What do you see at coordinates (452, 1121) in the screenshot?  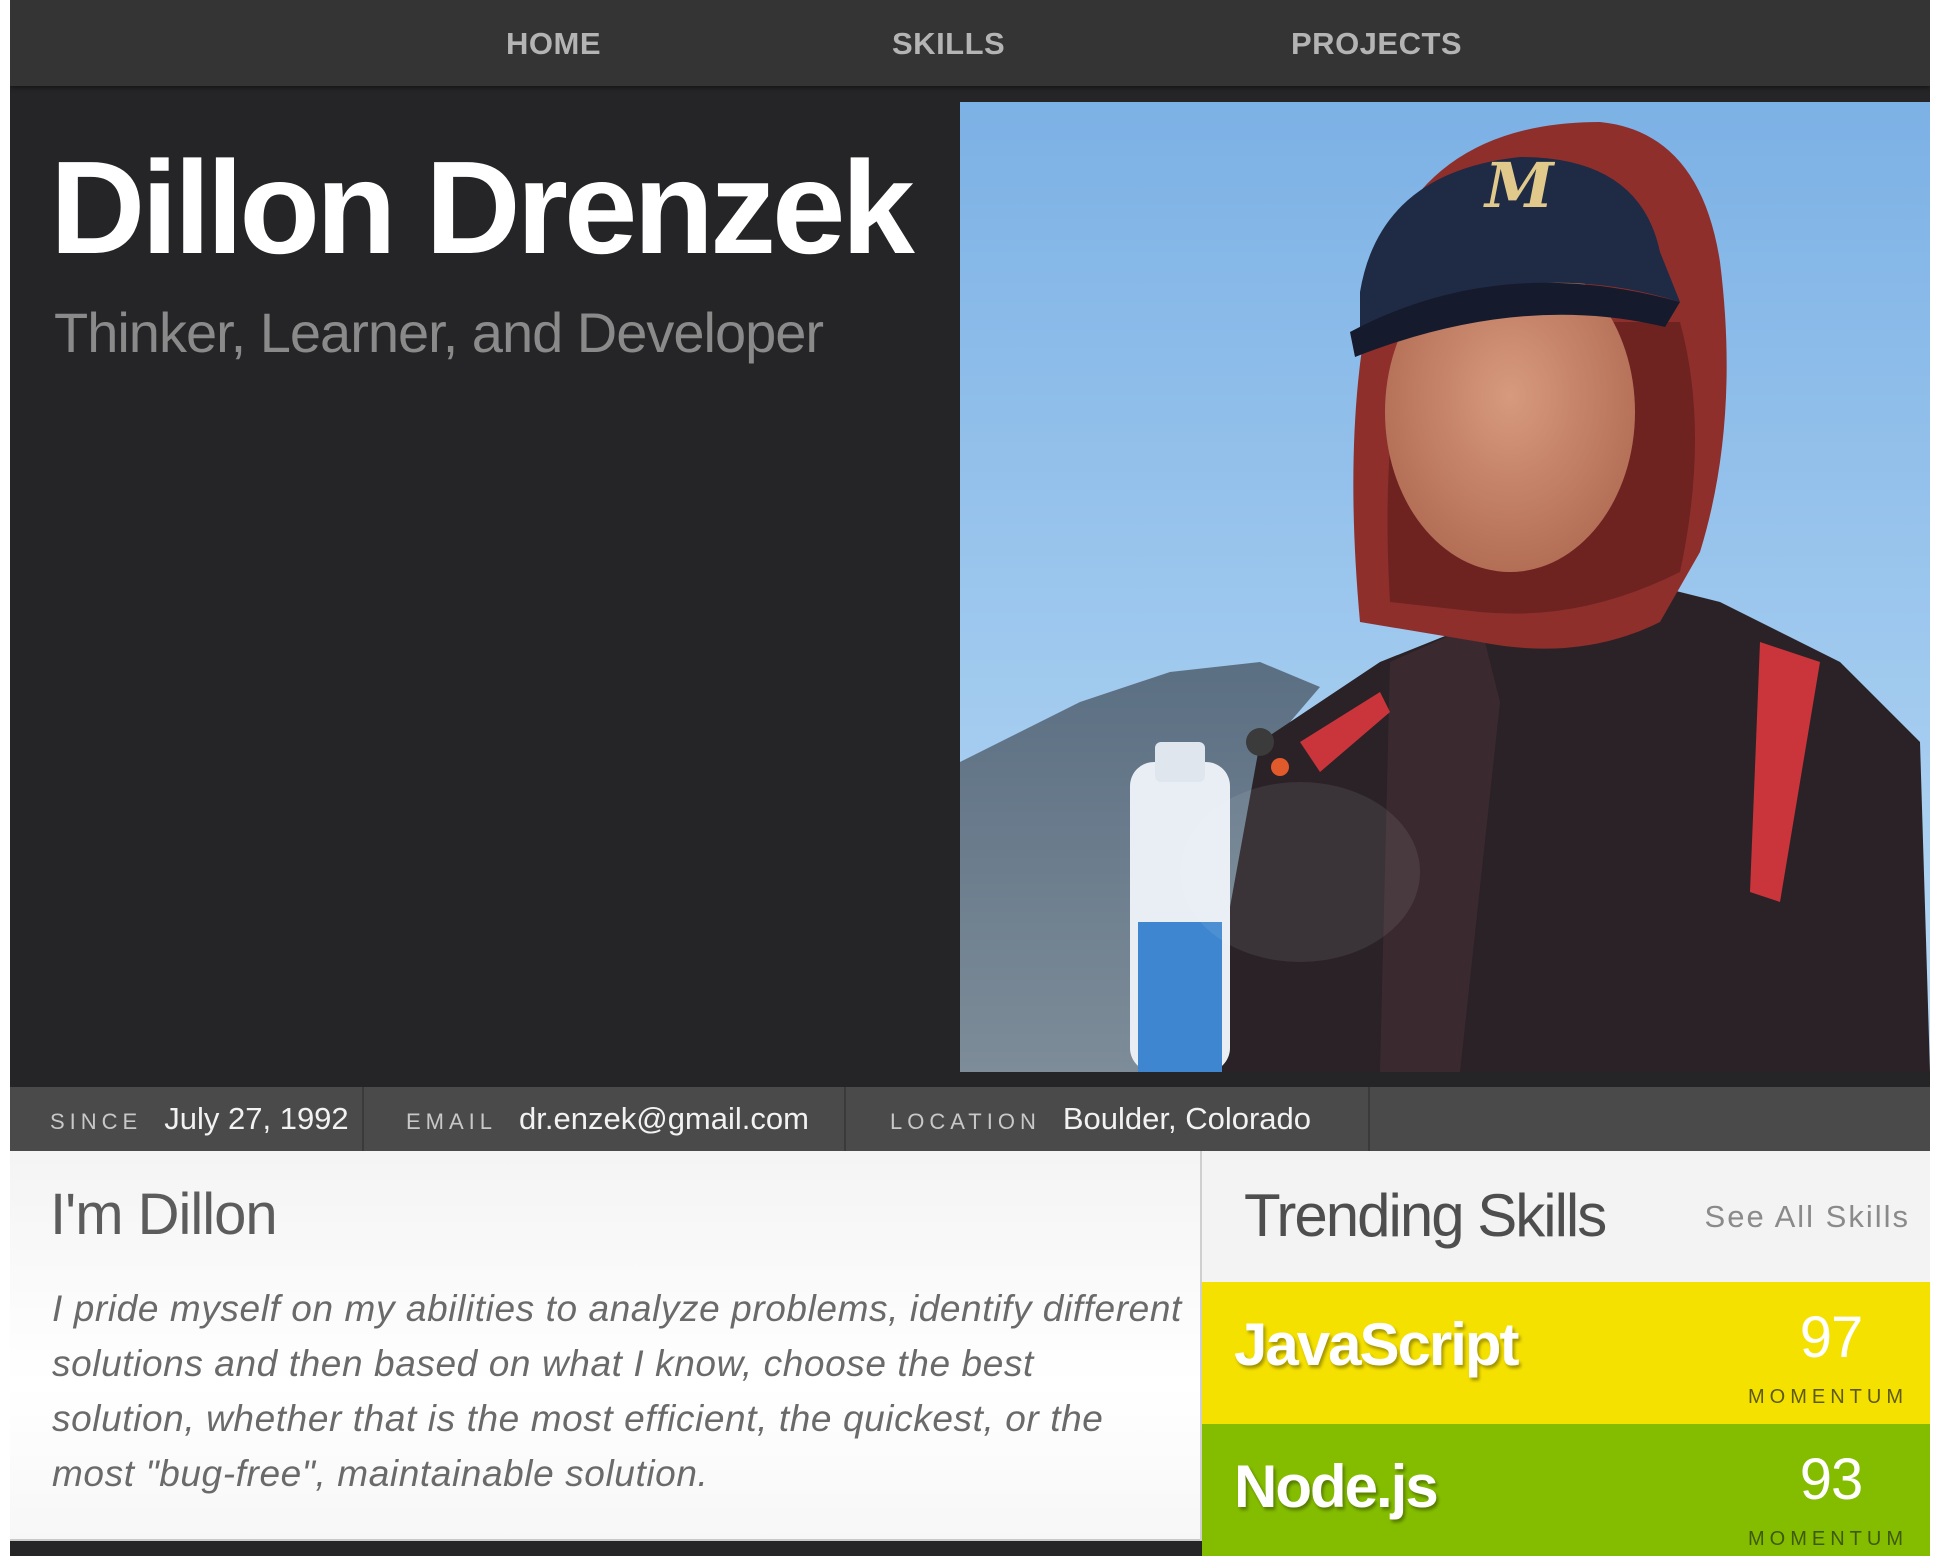 I see `email-label: EMAIL` at bounding box center [452, 1121].